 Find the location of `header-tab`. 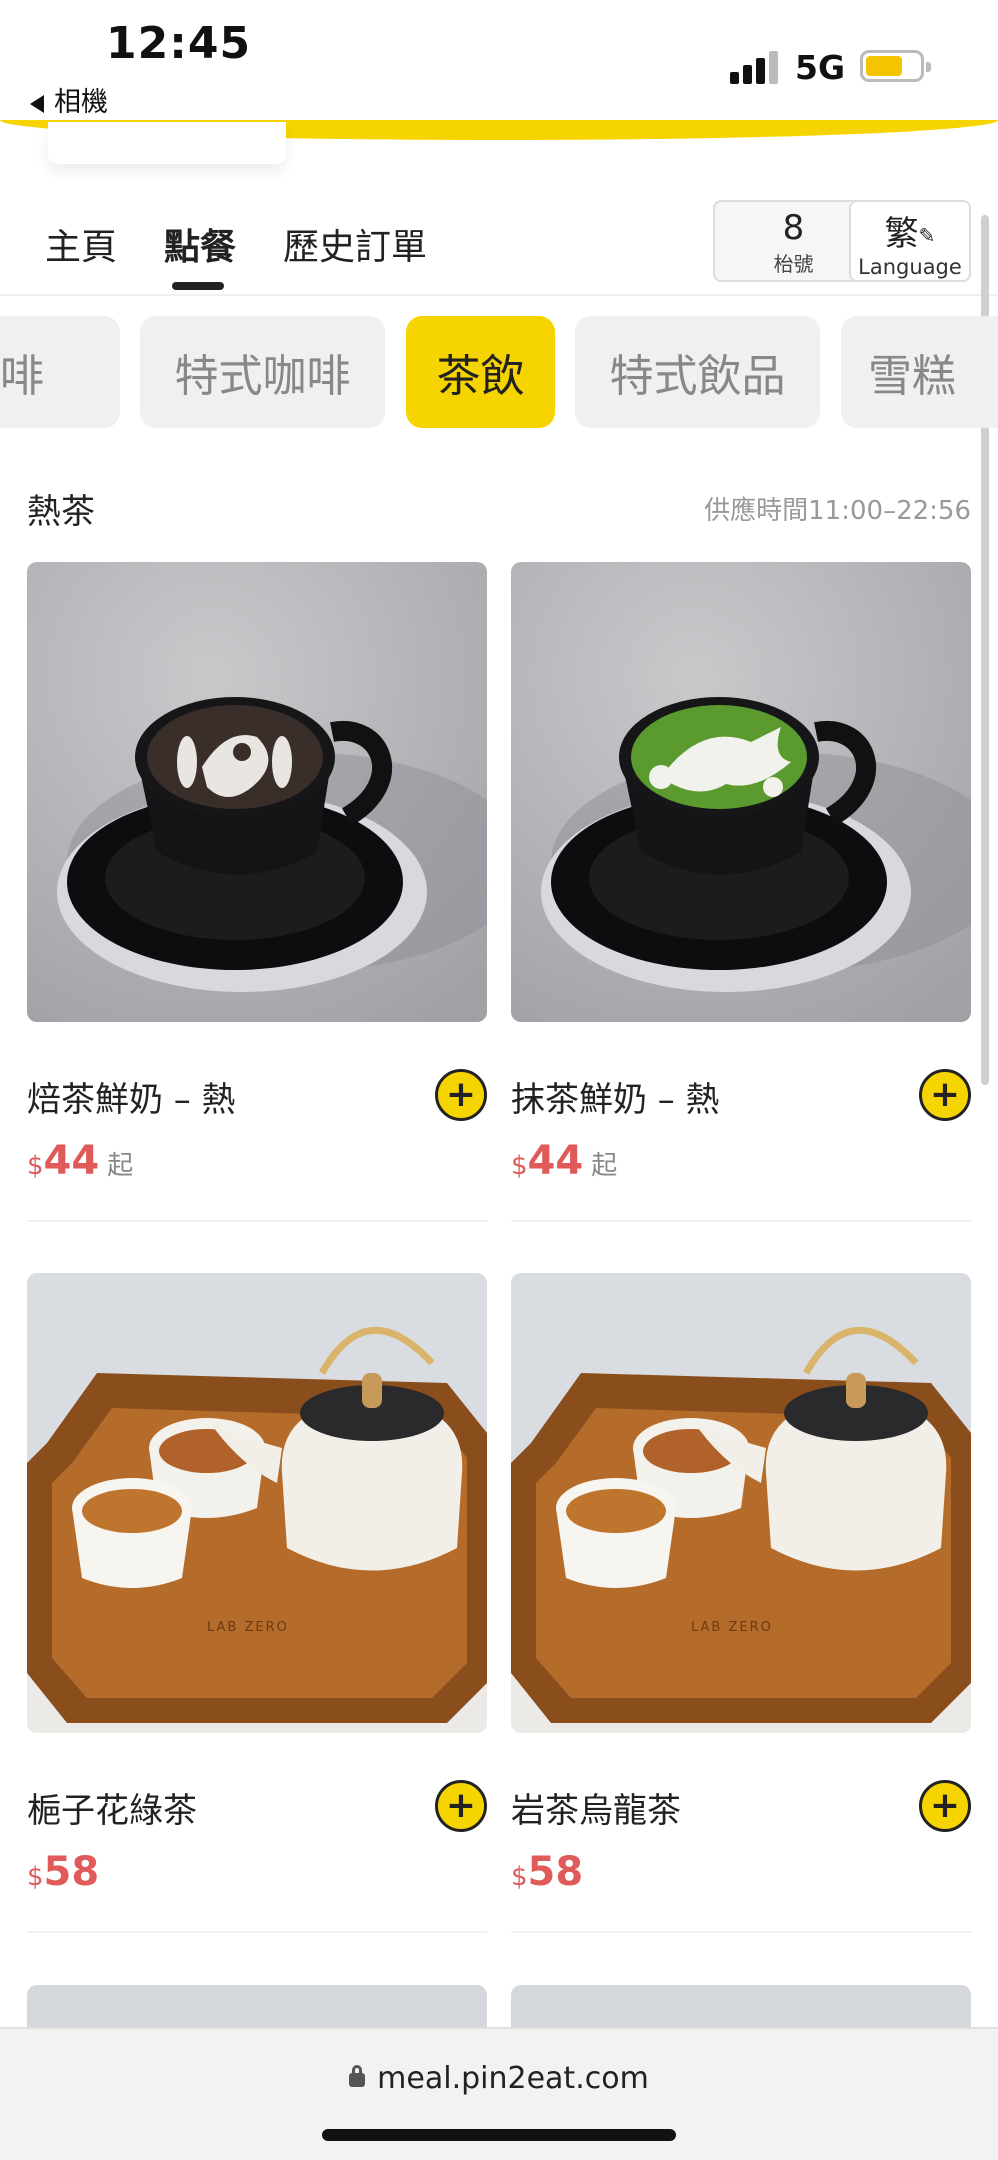

header-tab is located at coordinates (167, 143).